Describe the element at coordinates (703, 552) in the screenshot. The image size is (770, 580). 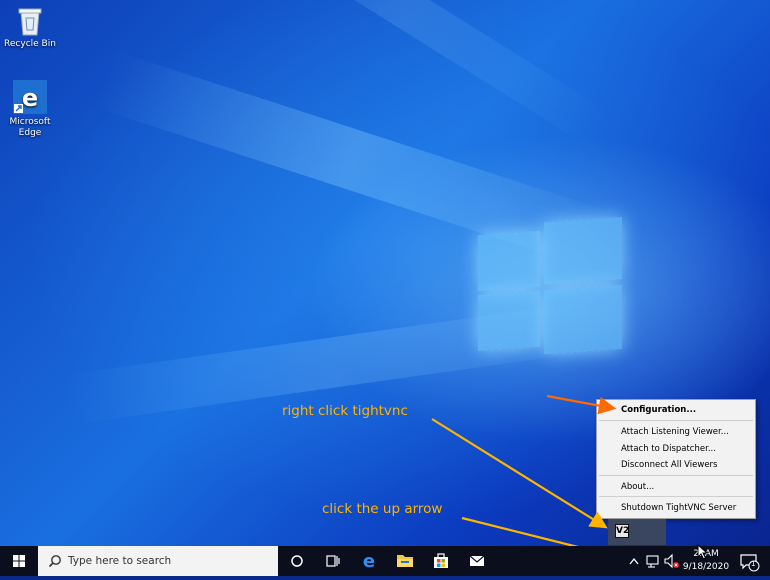
I see `mouse-cursor-icon` at that location.